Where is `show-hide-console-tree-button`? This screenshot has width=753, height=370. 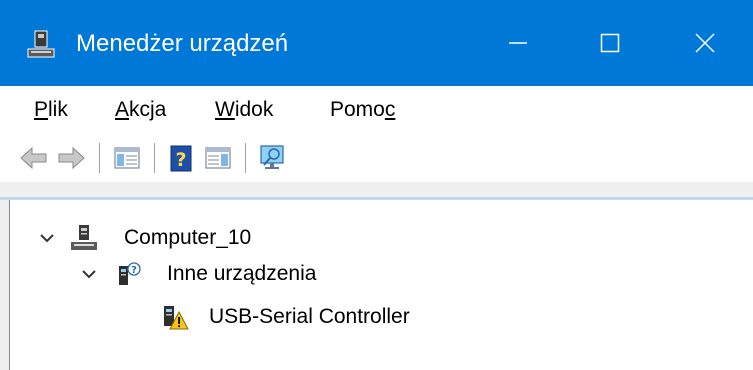
show-hide-console-tree-button is located at coordinates (127, 158).